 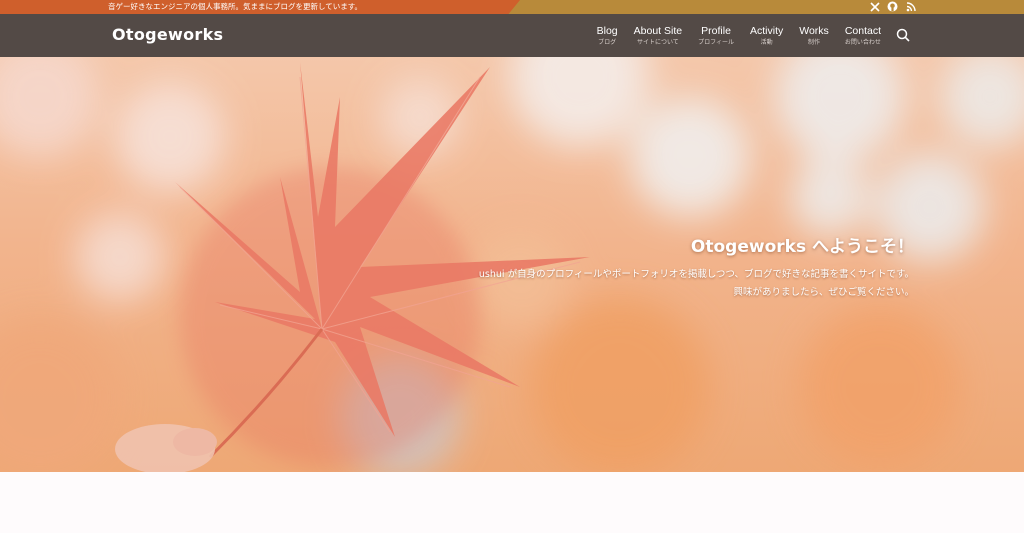 I want to click on nav-item-works: Works 制作, so click(x=814, y=36).